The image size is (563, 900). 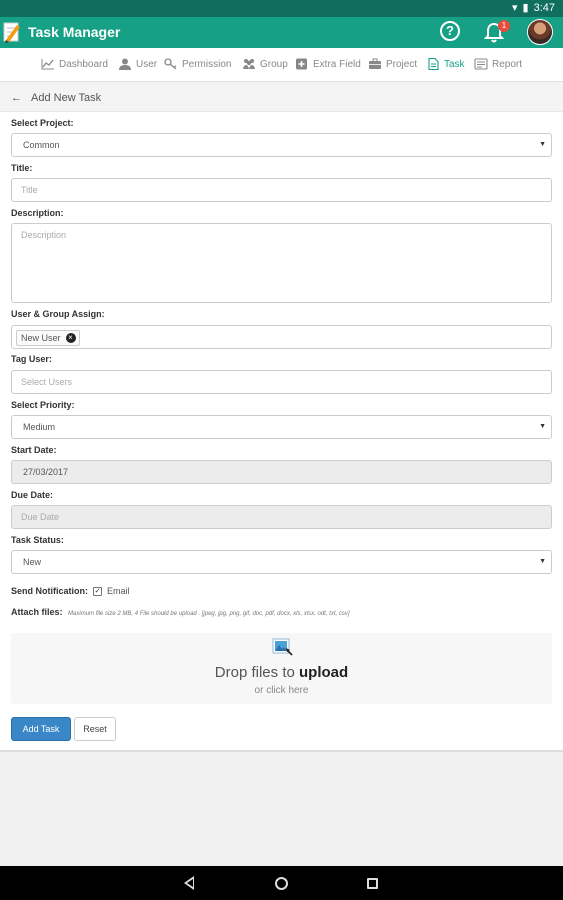 I want to click on briefcase-icon, so click(x=375, y=63).